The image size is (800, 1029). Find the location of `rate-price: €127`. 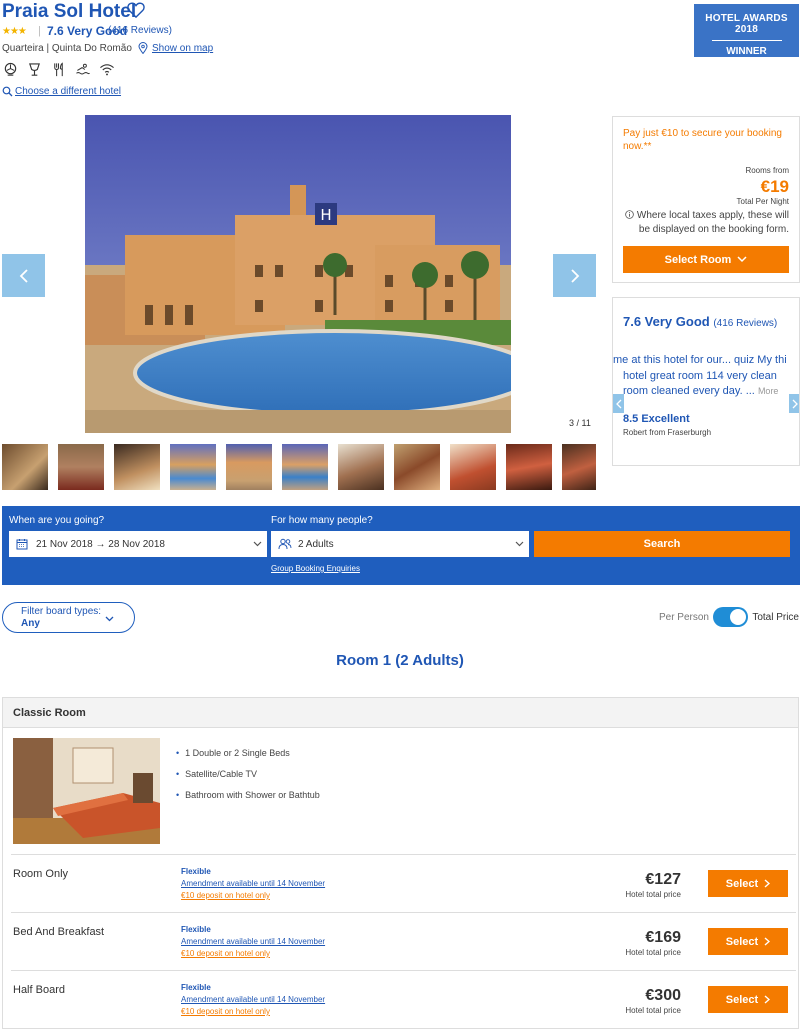

rate-price: €127 is located at coordinates (663, 879).